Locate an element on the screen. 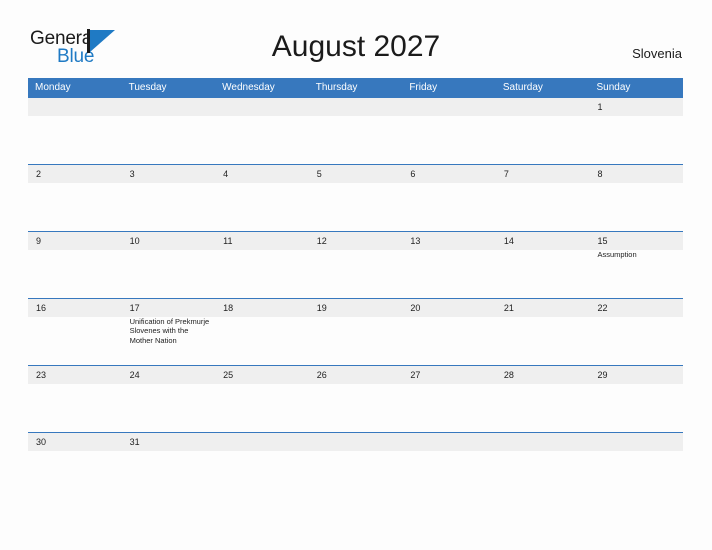 Image resolution: width=712 pixels, height=550 pixels. calendar-week-row: 9 10 11 12 13 14 15 Assumption is located at coordinates (355, 264).